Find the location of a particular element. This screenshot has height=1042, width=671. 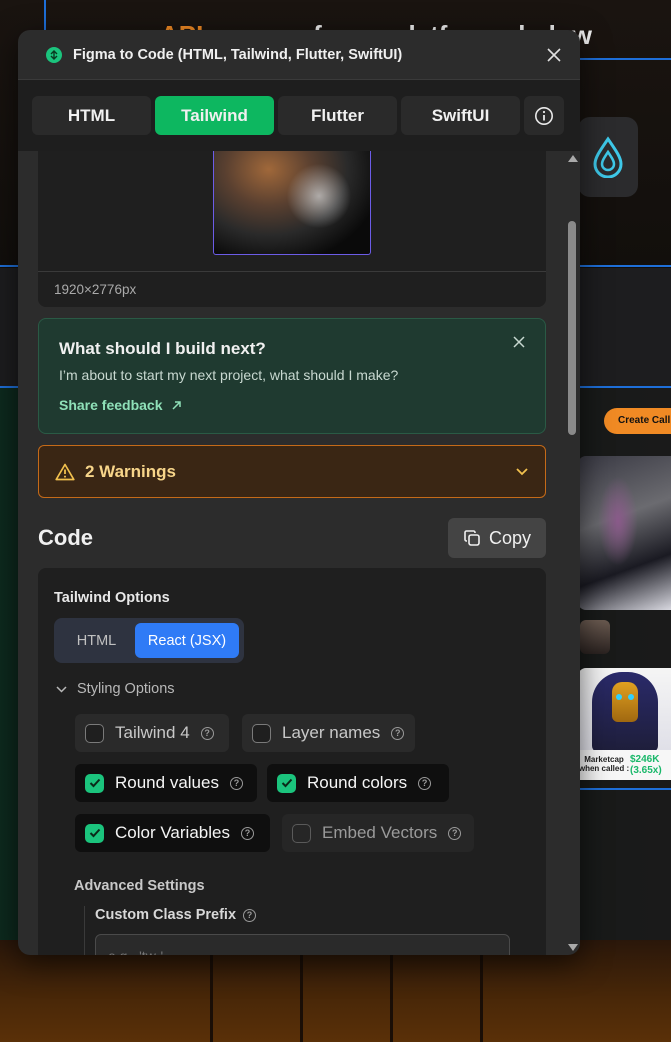

tab-tailwind: Tailwind is located at coordinates (214, 115).